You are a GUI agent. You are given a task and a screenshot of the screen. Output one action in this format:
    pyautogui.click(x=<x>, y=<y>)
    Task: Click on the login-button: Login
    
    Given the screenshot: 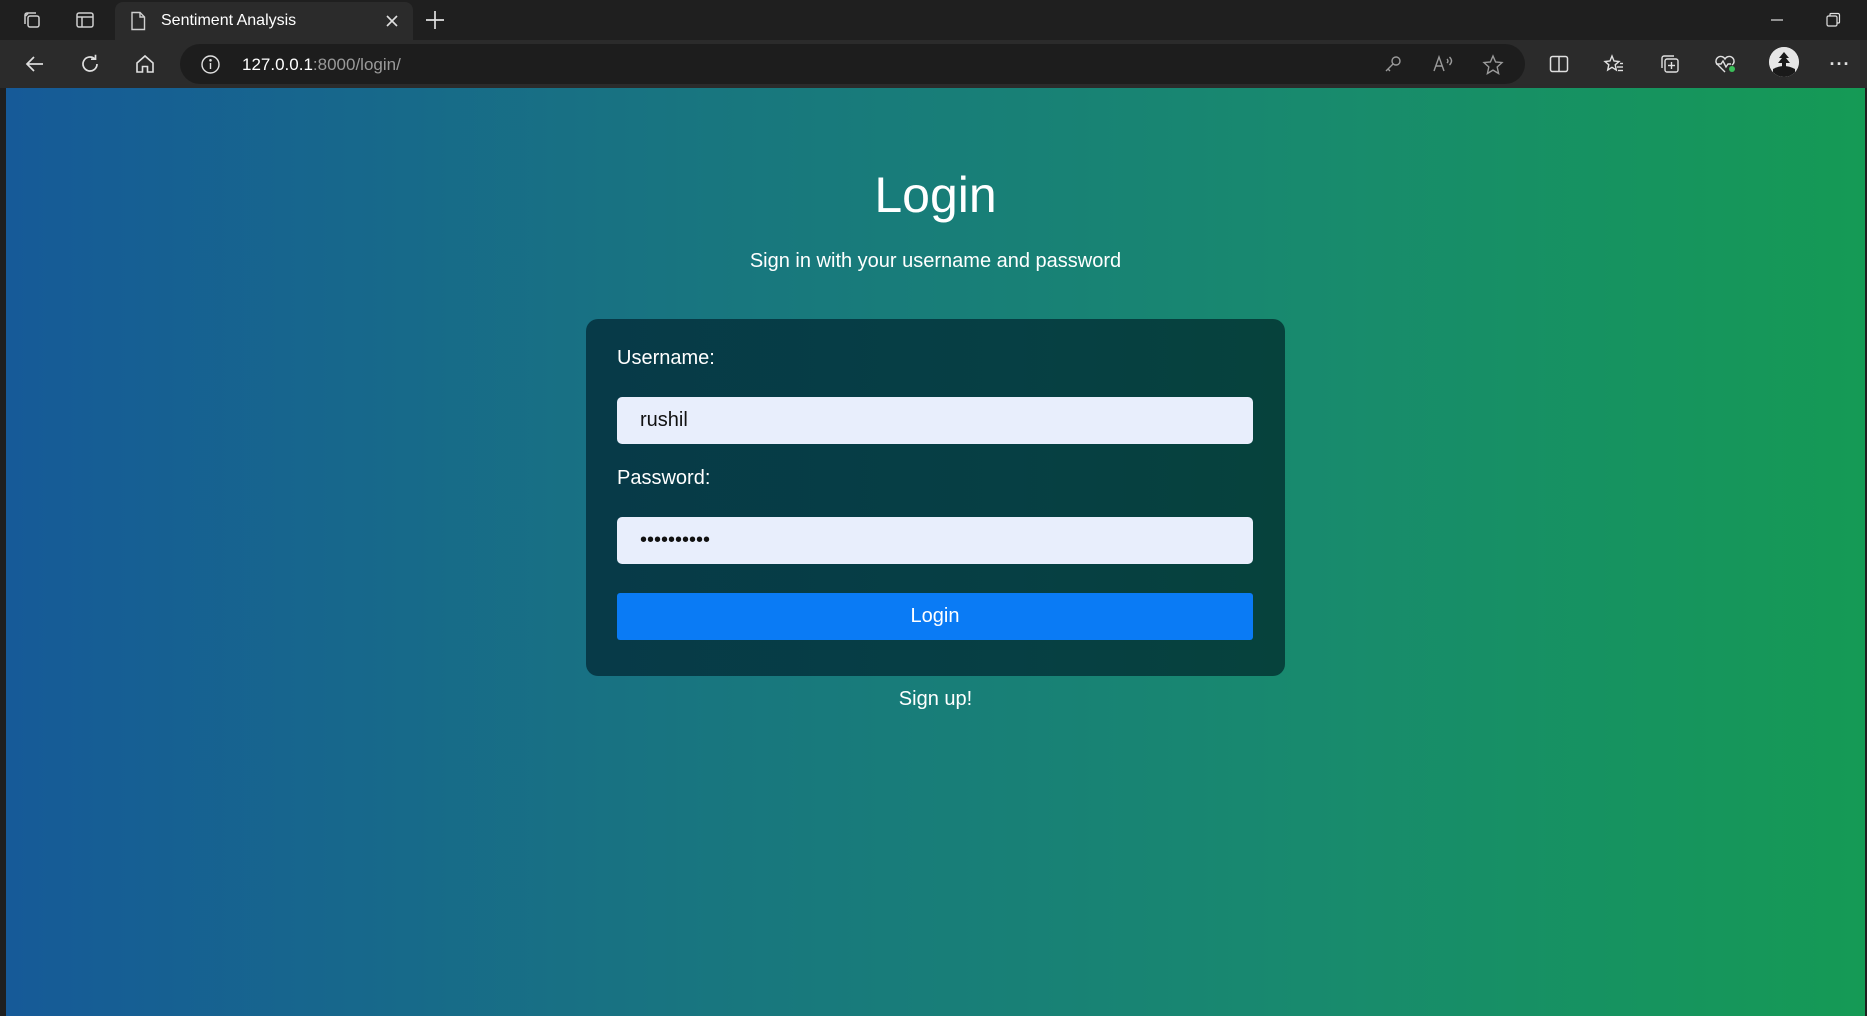 What is the action you would take?
    pyautogui.click(x=935, y=616)
    